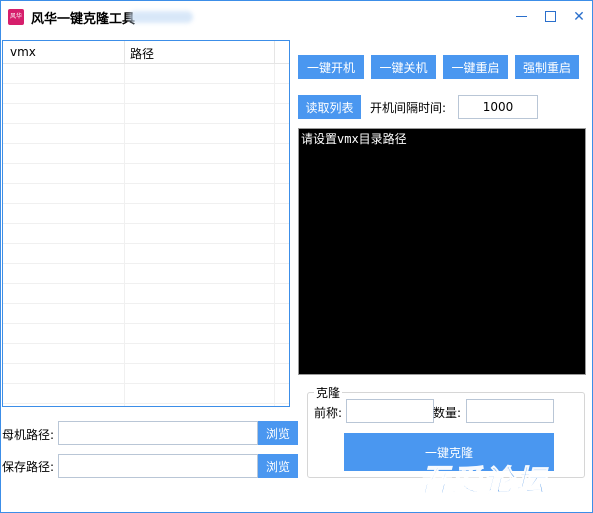 The width and height of the screenshot is (593, 513). Describe the element at coordinates (547, 67) in the screenshot. I see `force-restart-button: 强制重启` at that location.